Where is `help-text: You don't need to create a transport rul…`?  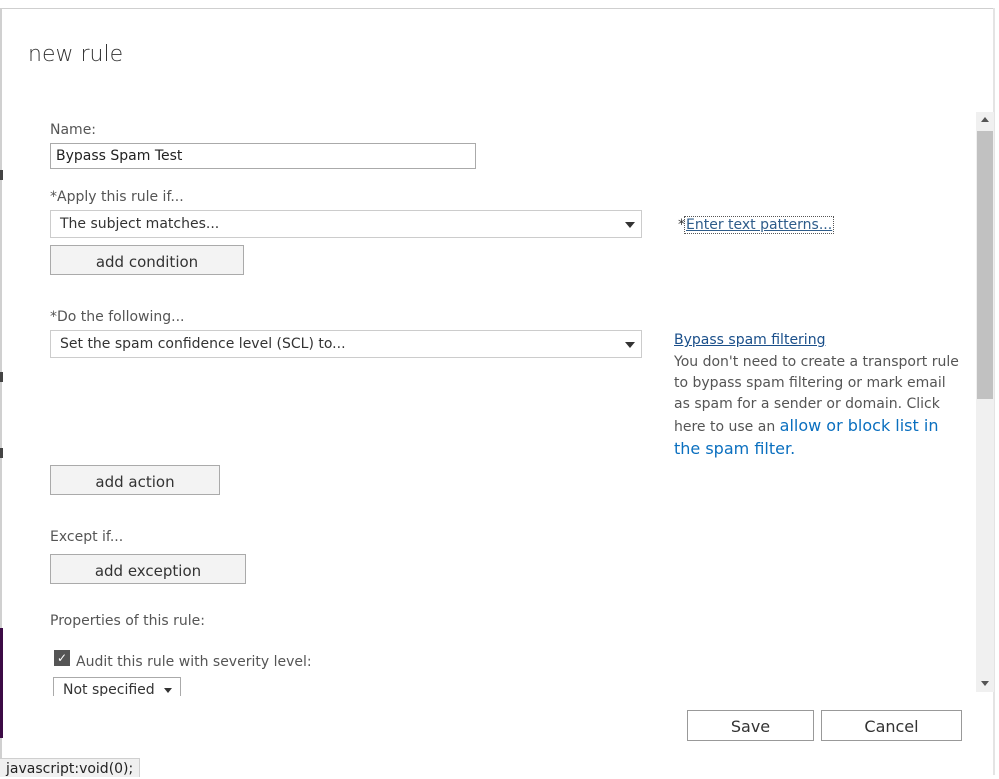 help-text: You don't need to create a transport rul… is located at coordinates (817, 406).